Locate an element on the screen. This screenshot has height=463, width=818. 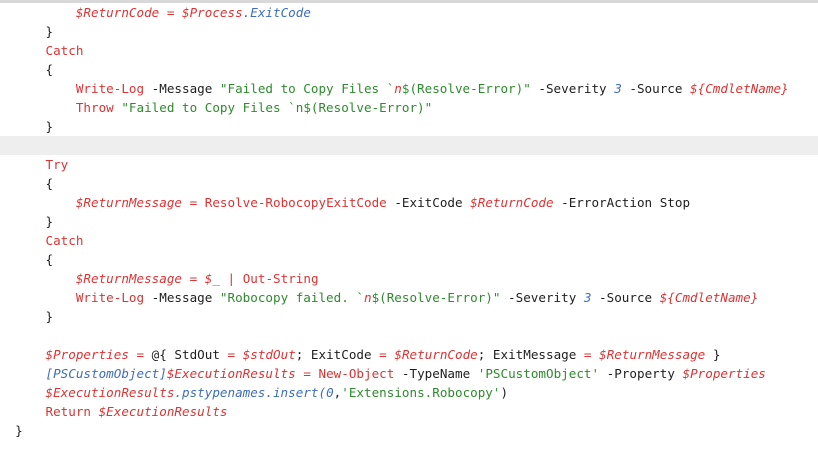
code-token: "Robocopy failed. ` is located at coordinates (291, 297).